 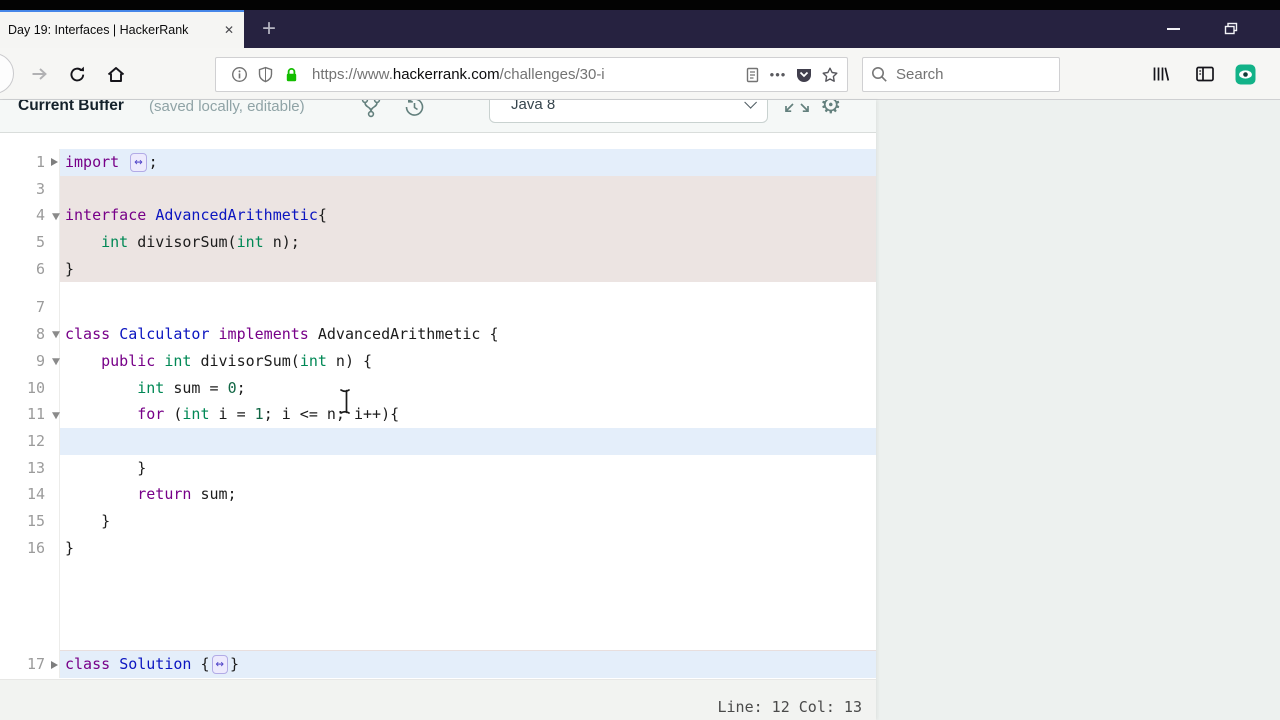 I want to click on expand-editor-button, so click(x=797, y=112).